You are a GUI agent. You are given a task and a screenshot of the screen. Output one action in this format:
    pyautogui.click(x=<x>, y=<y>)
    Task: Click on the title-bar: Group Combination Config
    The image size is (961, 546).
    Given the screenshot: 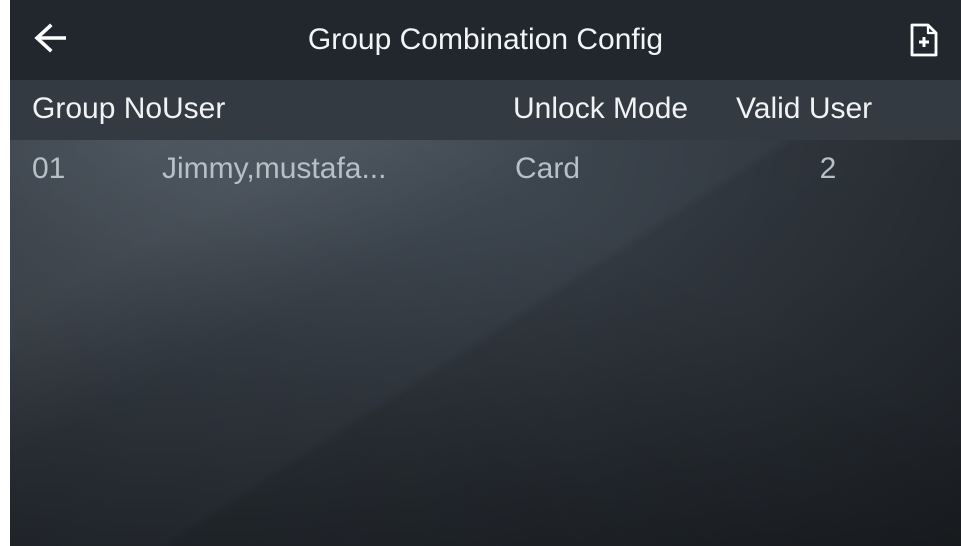 What is the action you would take?
    pyautogui.click(x=485, y=40)
    